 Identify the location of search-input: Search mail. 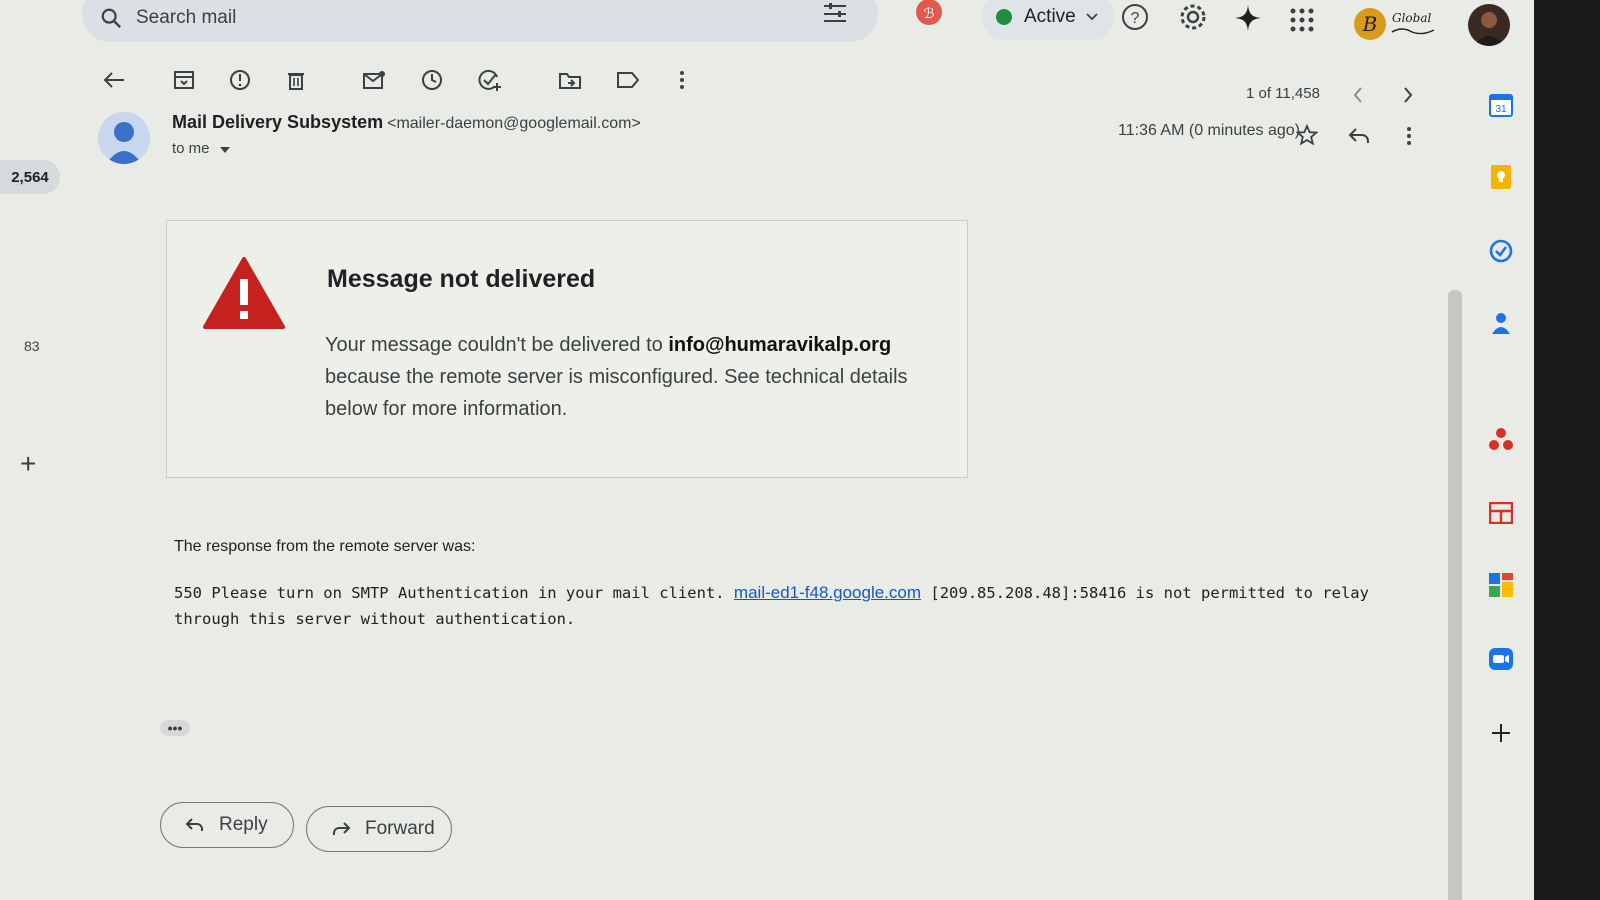
(186, 18).